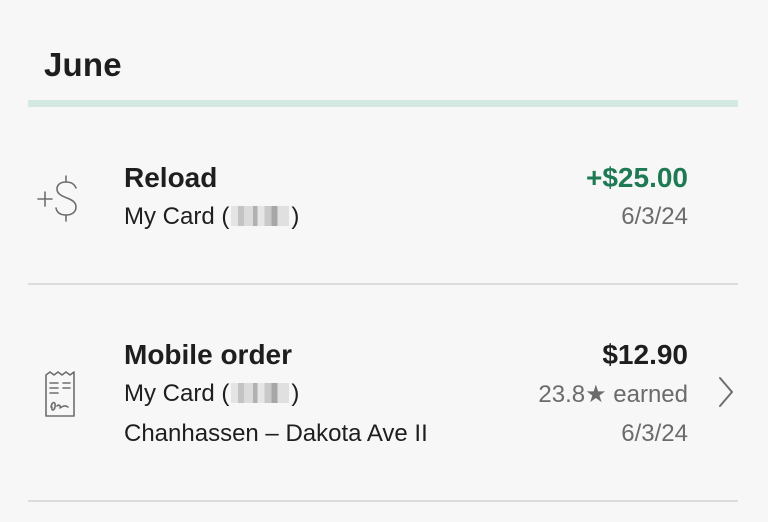 This screenshot has height=522, width=768. I want to click on chevron-right-icon, so click(726, 394).